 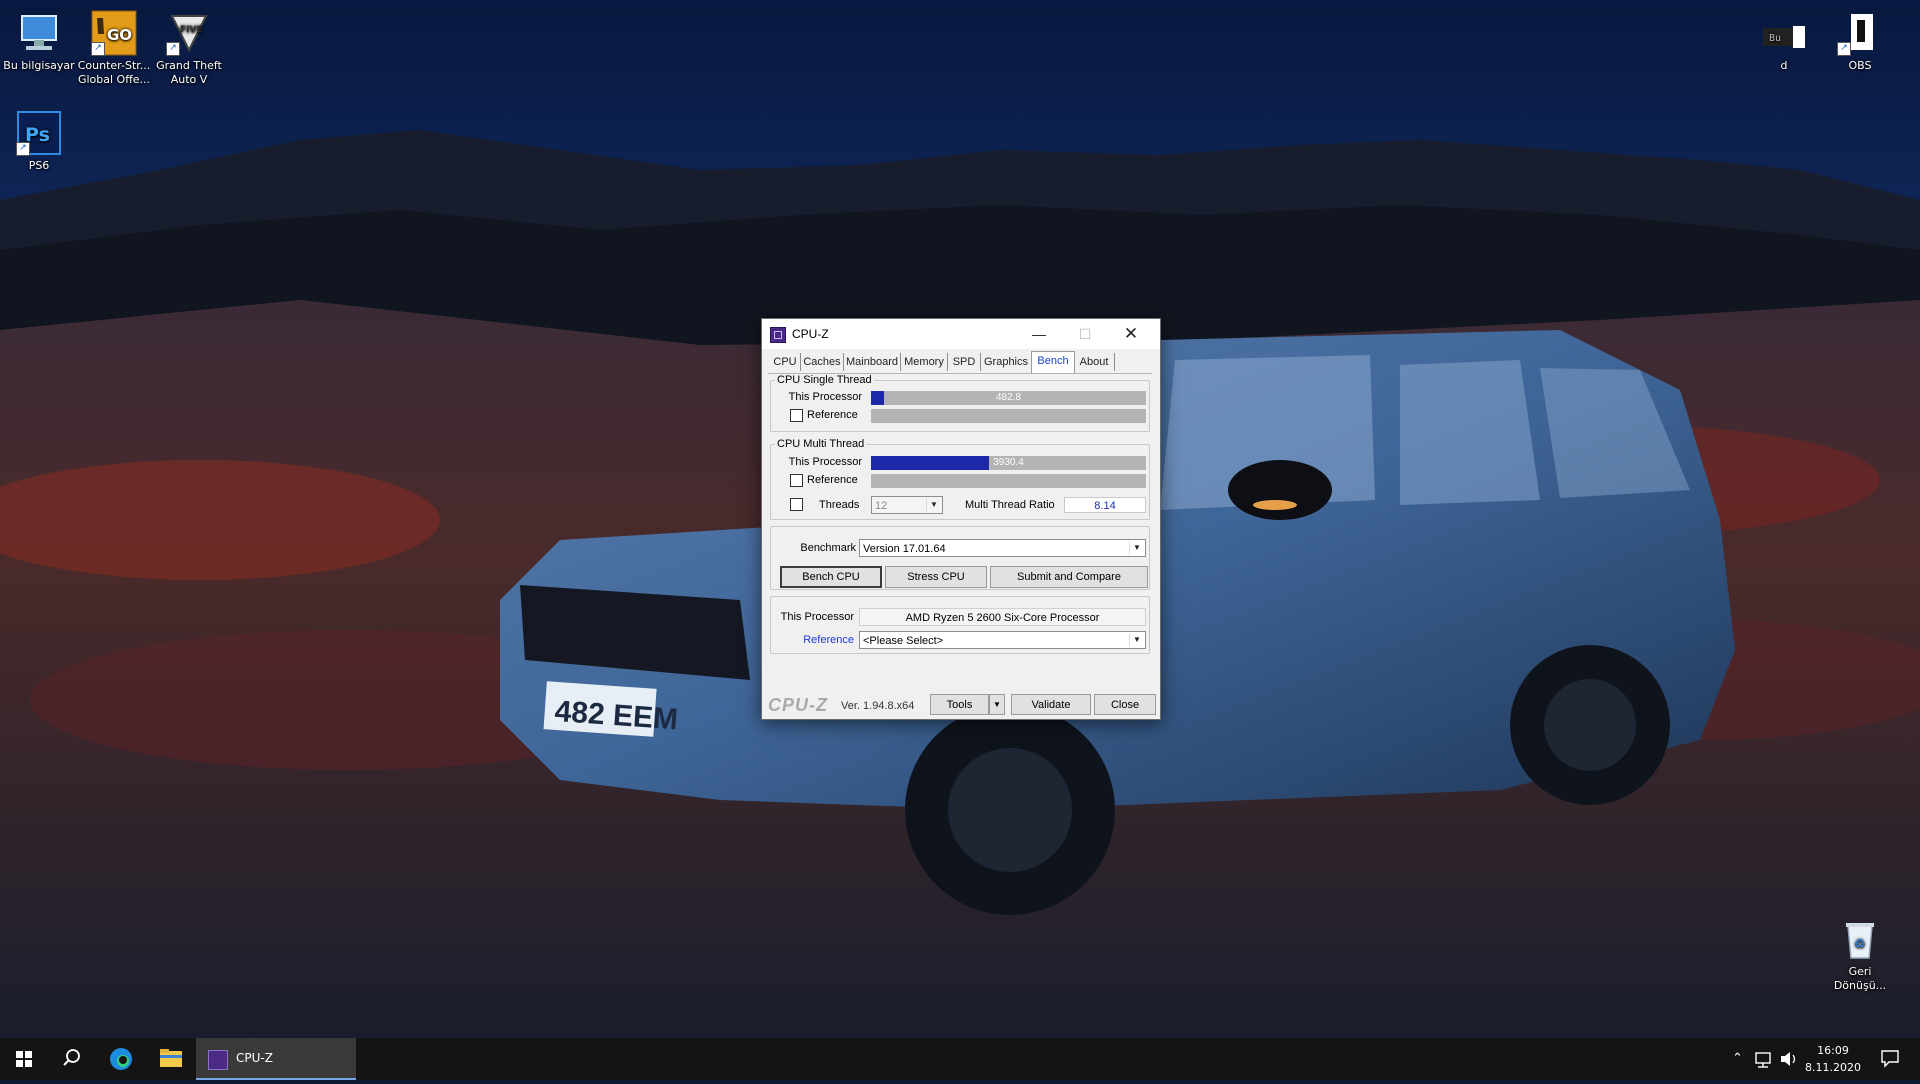 What do you see at coordinates (1789, 1059) in the screenshot?
I see `volume-icon` at bounding box center [1789, 1059].